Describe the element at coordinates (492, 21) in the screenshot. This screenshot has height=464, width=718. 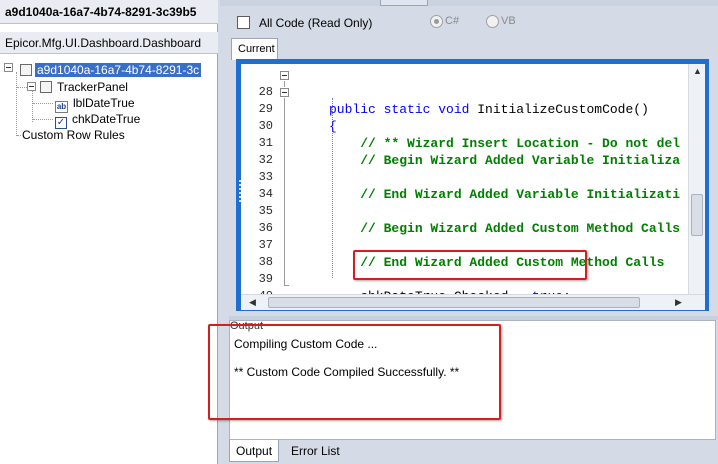
I see `vb-radio` at that location.